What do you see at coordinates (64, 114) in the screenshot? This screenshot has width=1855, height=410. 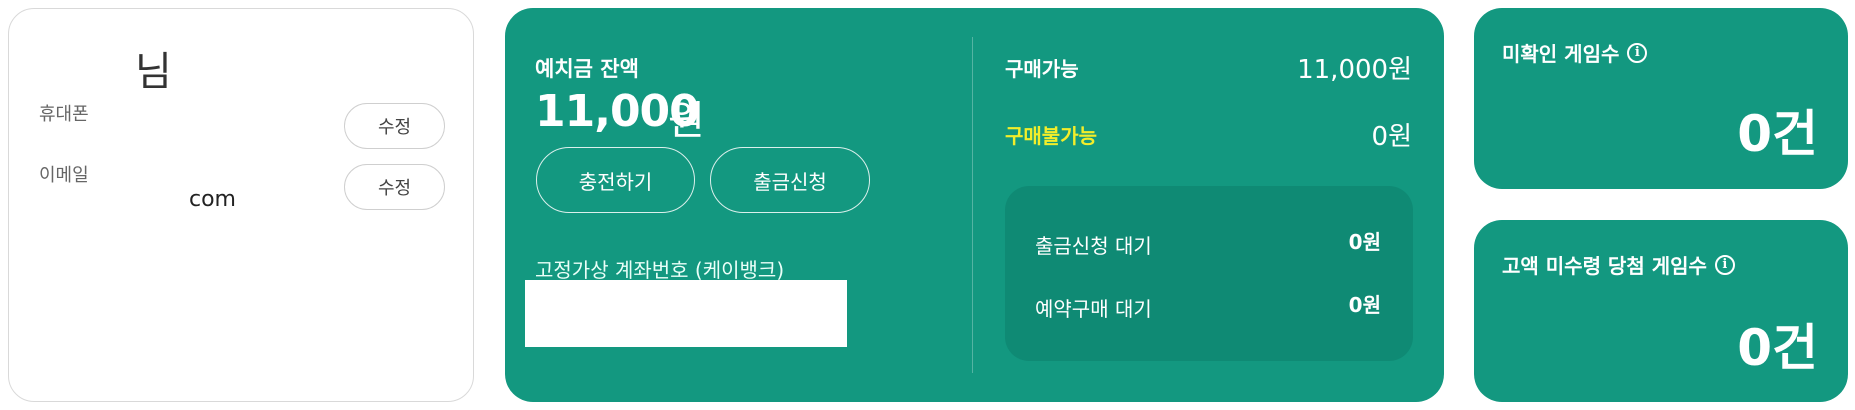 I see `phone-label: 휴대폰` at bounding box center [64, 114].